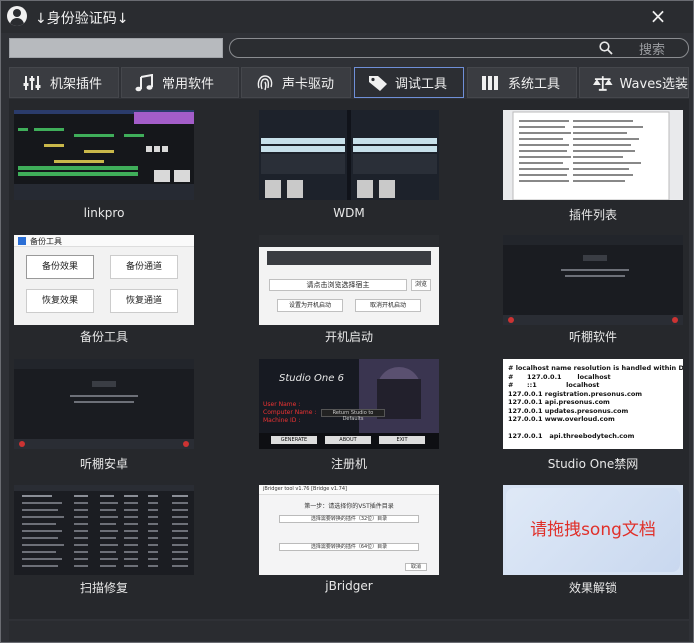 The width and height of the screenshot is (694, 643). What do you see at coordinates (308, 84) in the screenshot?
I see `tab-label: 声卡驱动` at bounding box center [308, 84].